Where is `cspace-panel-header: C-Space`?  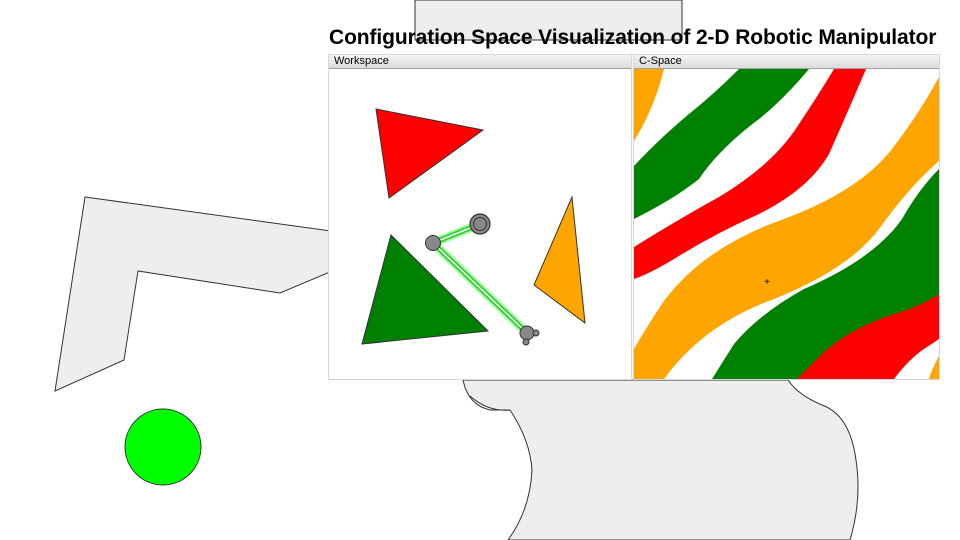 cspace-panel-header: C-Space is located at coordinates (786, 62).